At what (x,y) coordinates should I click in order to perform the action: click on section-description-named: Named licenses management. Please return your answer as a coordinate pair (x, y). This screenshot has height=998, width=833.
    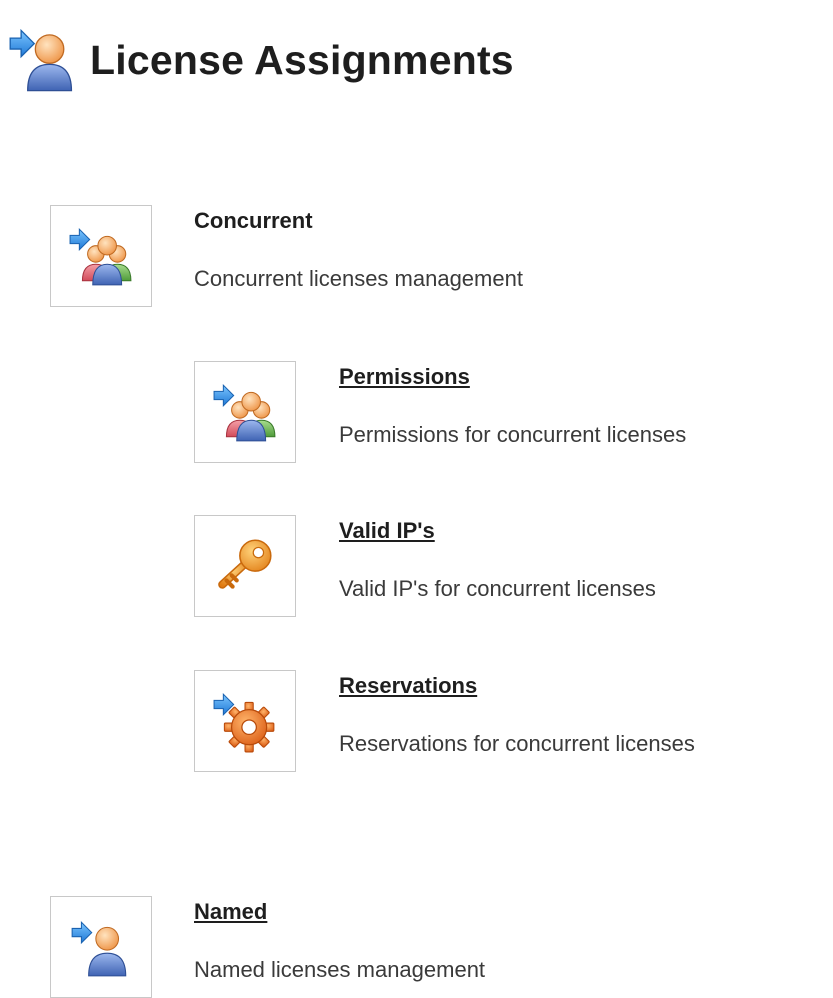
    Looking at the image, I should click on (340, 969).